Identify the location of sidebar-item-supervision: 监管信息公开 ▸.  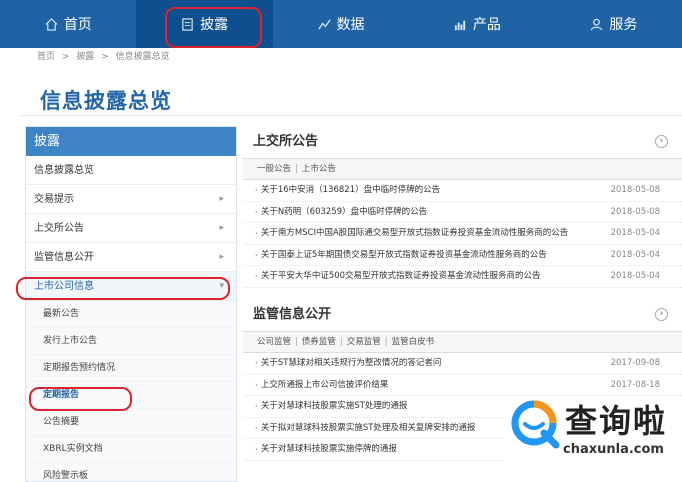
(131, 257).